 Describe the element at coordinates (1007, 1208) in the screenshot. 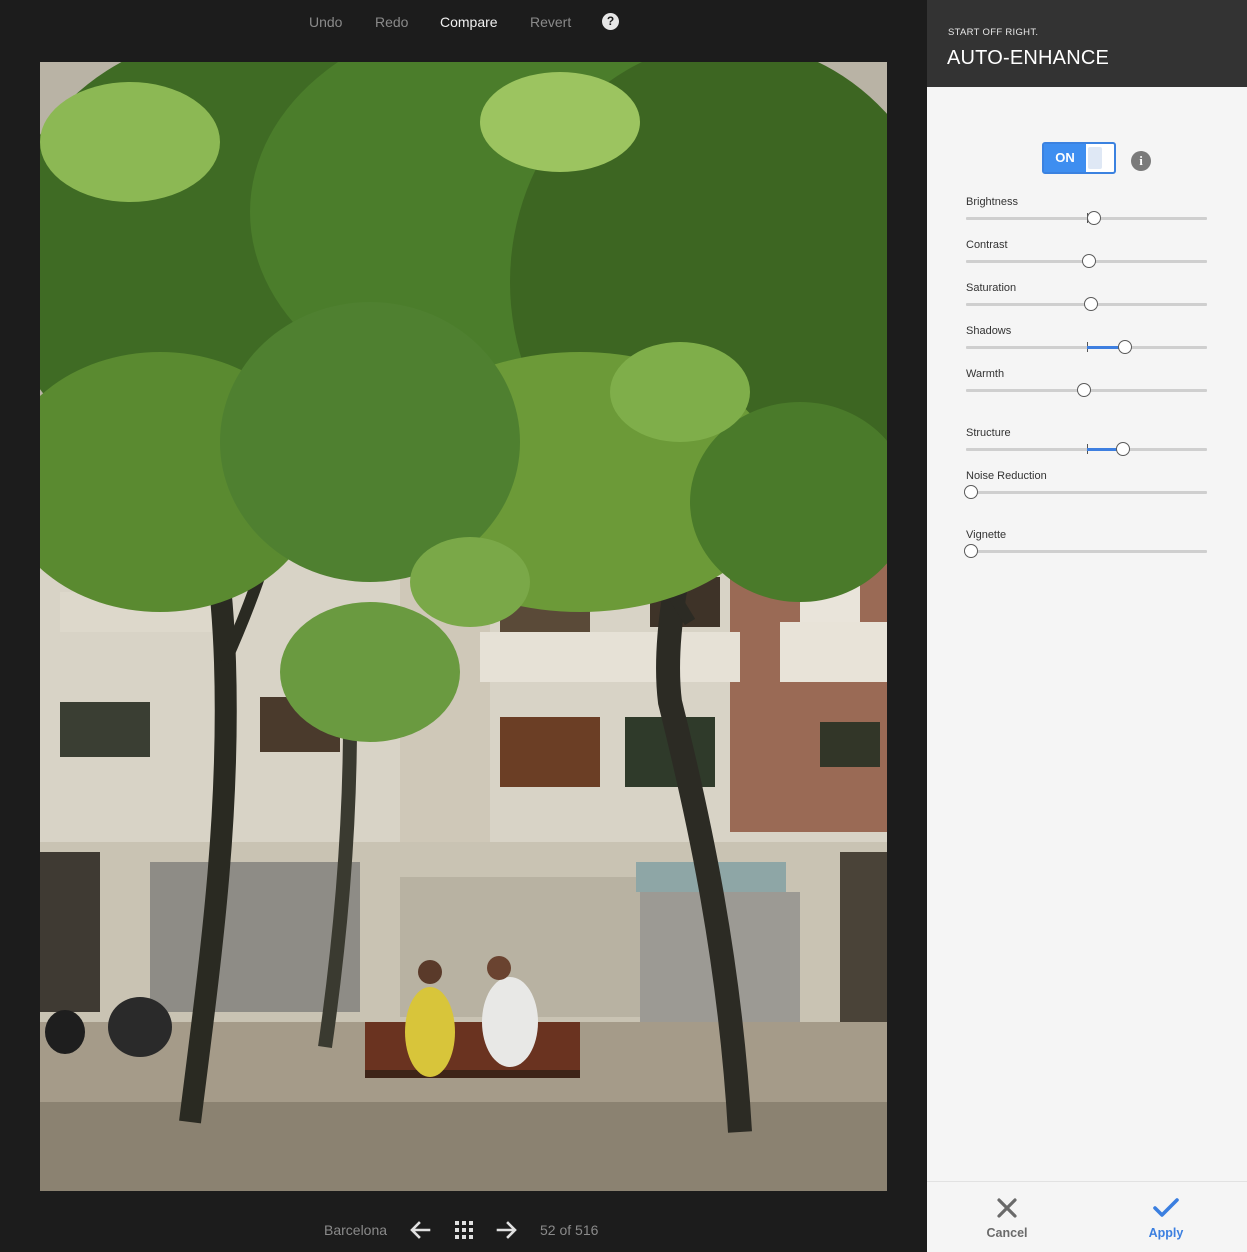

I see `close-icon` at that location.